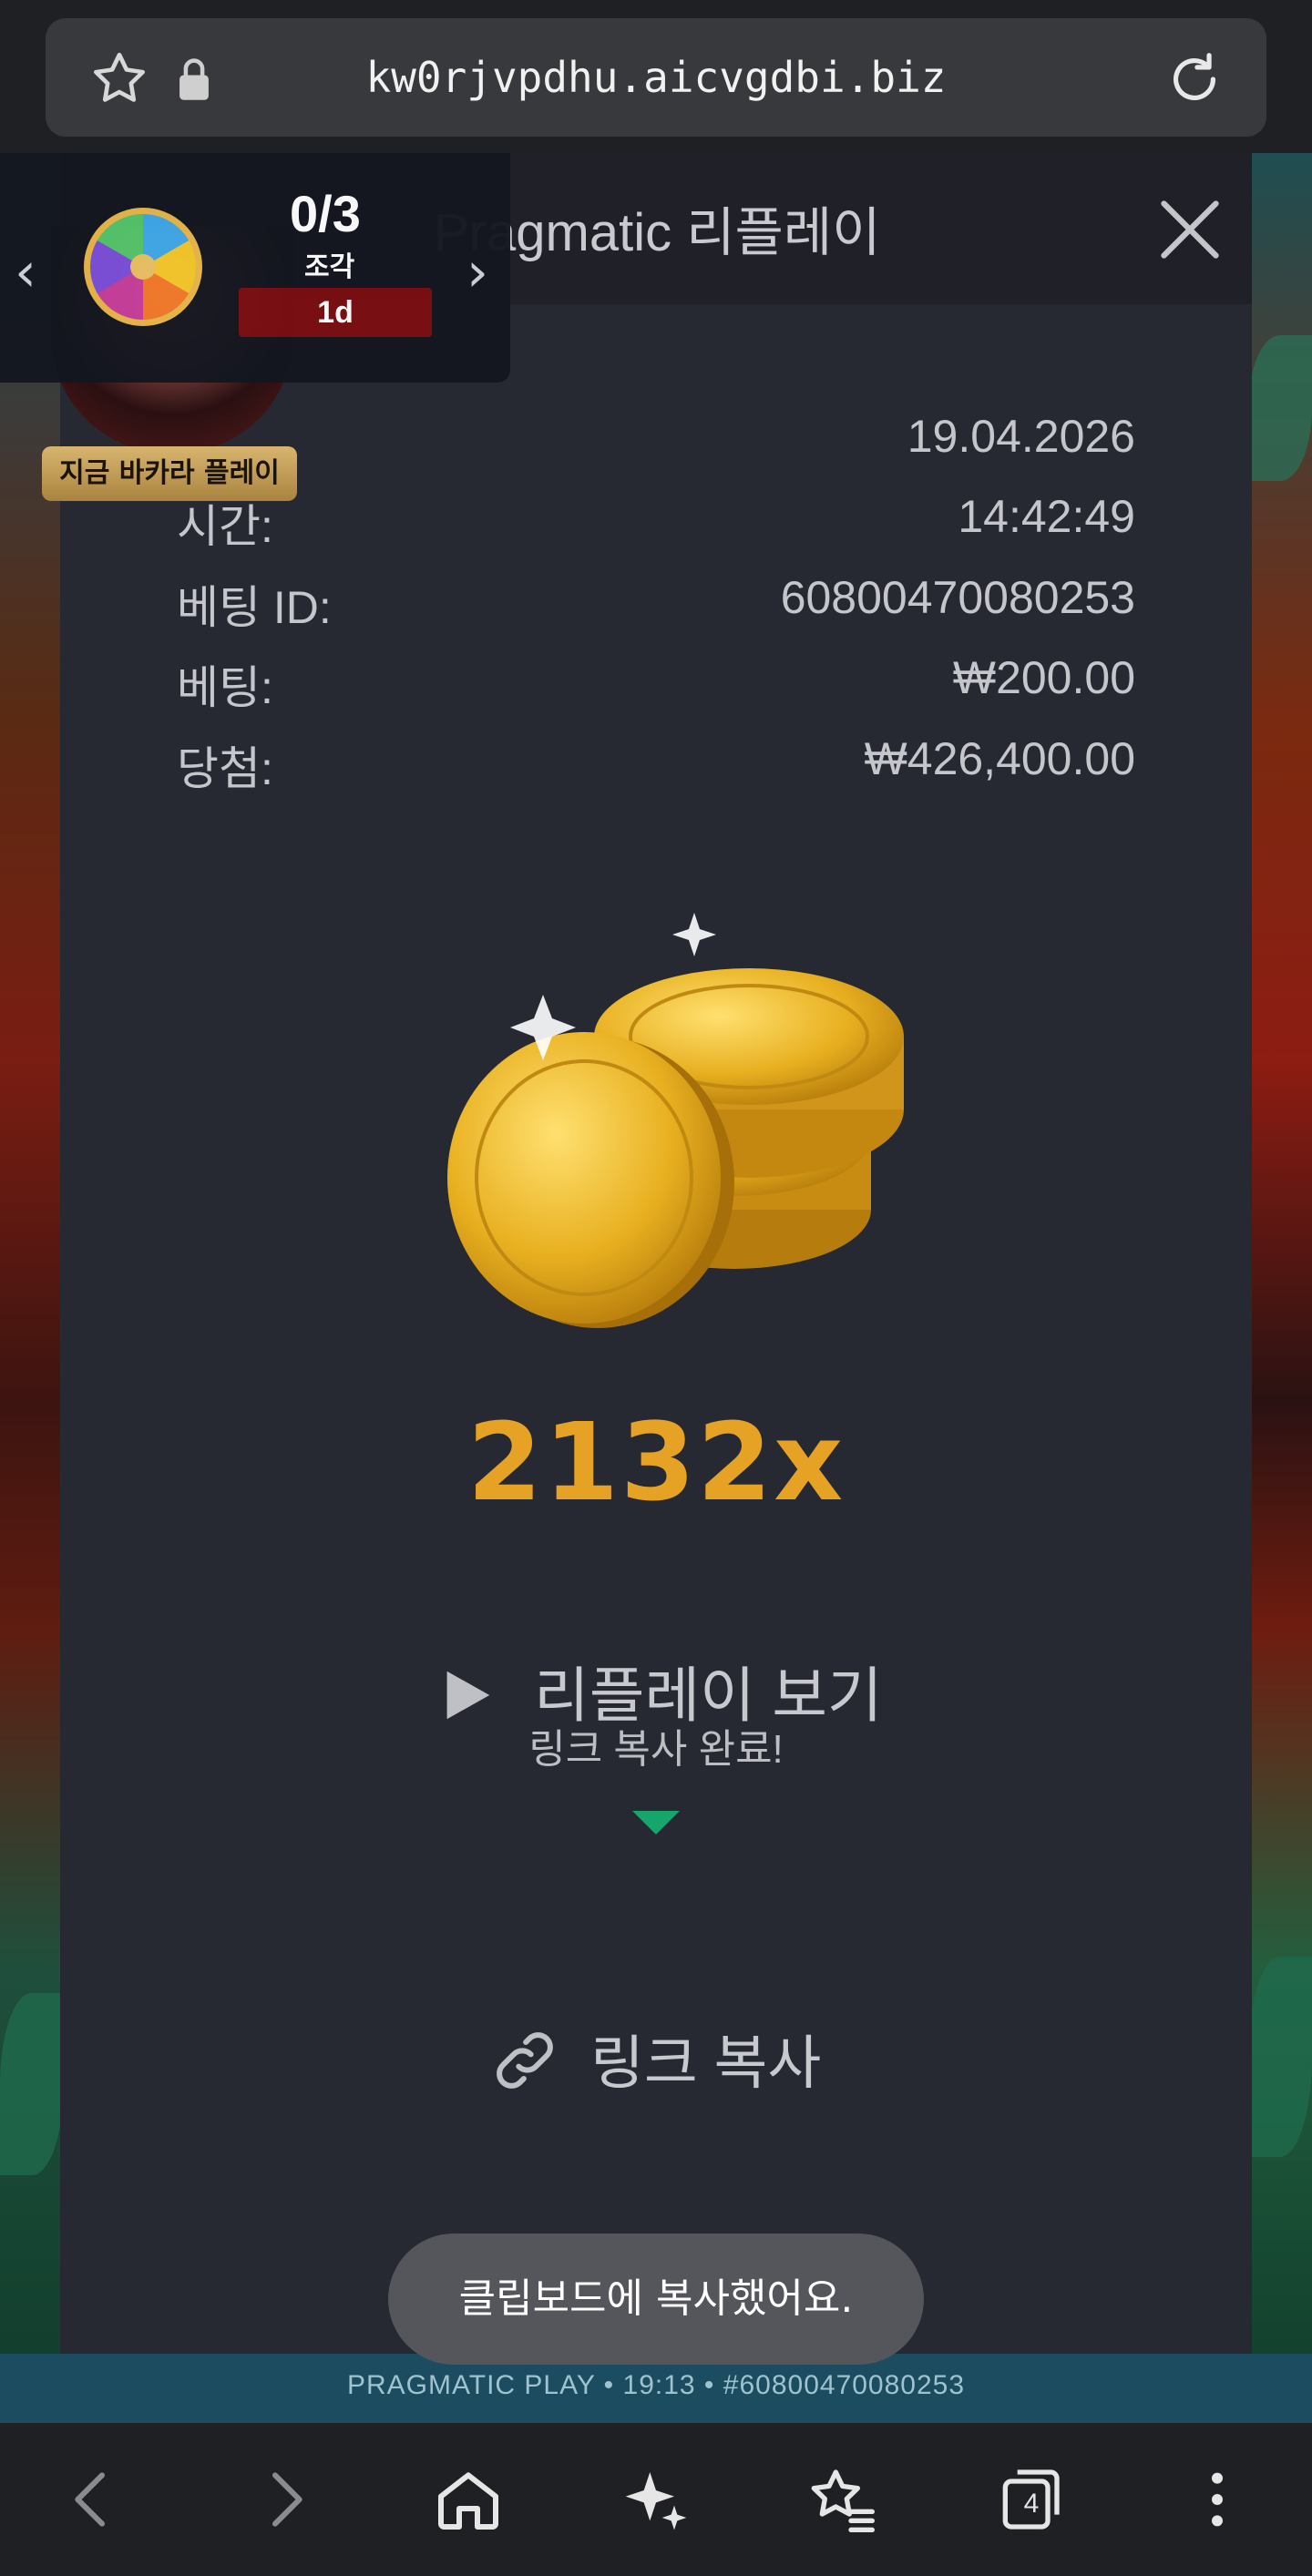 The height and width of the screenshot is (2576, 1312). What do you see at coordinates (1190, 230) in the screenshot?
I see `close-icon` at bounding box center [1190, 230].